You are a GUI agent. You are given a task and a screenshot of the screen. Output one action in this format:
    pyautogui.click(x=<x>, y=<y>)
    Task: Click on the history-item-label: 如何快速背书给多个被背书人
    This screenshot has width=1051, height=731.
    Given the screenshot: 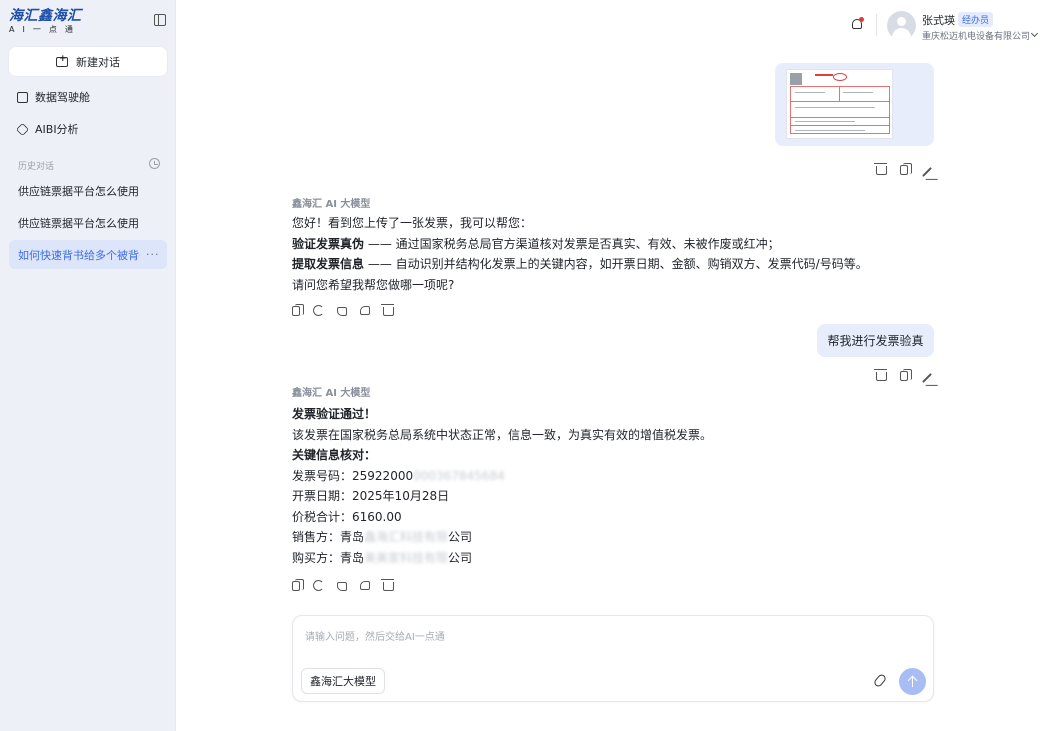 What is the action you would take?
    pyautogui.click(x=79, y=255)
    